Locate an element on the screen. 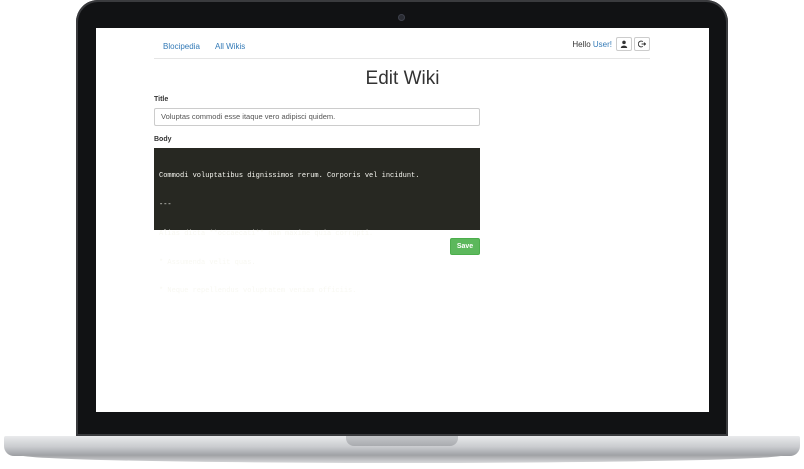 This screenshot has width=804, height=469. save-button: Save is located at coordinates (465, 246).